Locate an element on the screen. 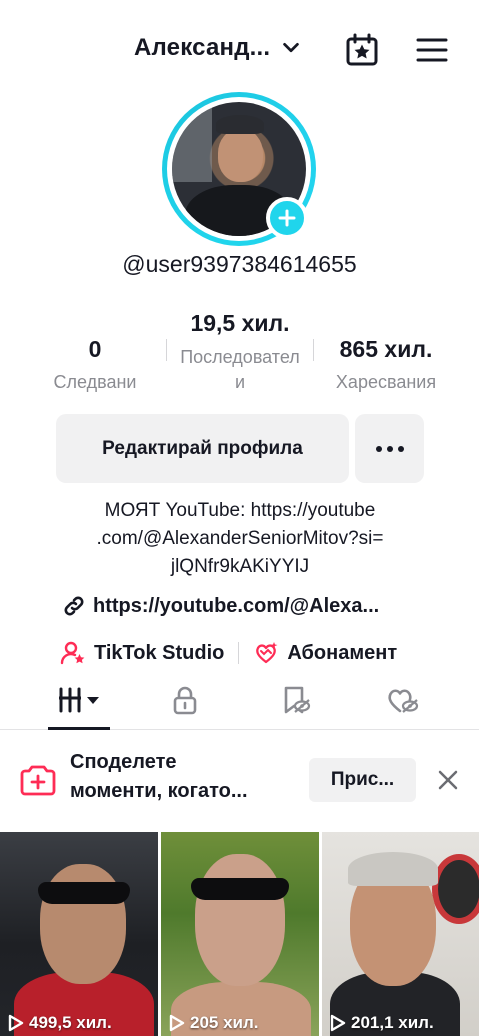 This screenshot has width=479, height=1036. username: @user9397384614655 is located at coordinates (239, 264).